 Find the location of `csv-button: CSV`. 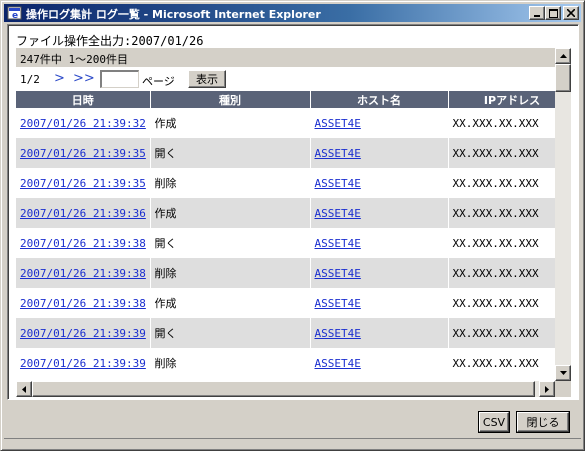

csv-button: CSV is located at coordinates (494, 422).